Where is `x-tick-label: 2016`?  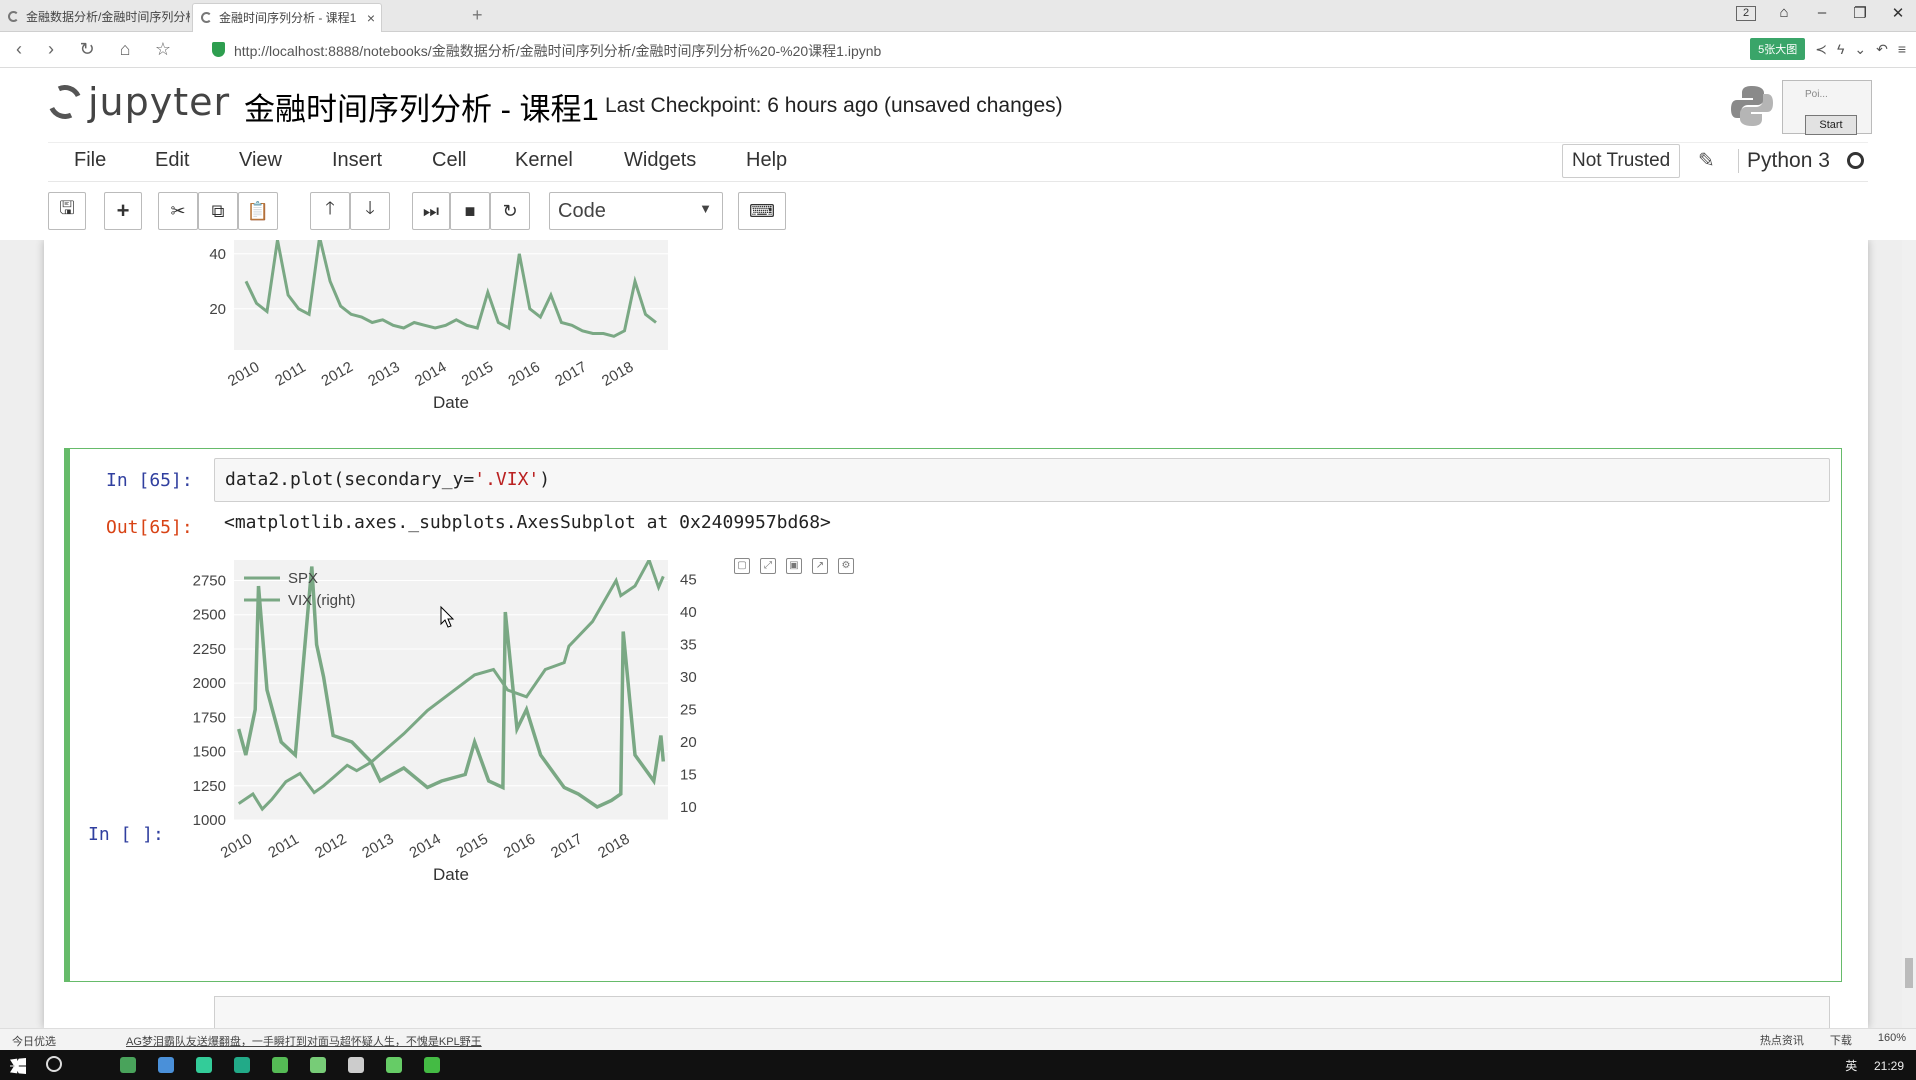 x-tick-label: 2016 is located at coordinates (519, 845).